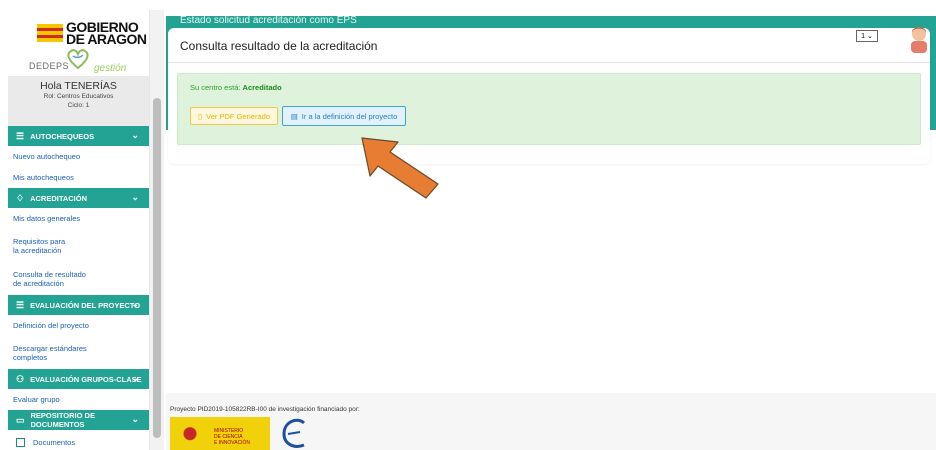  I want to click on dedeps-label: DEDEPS, so click(49, 66).